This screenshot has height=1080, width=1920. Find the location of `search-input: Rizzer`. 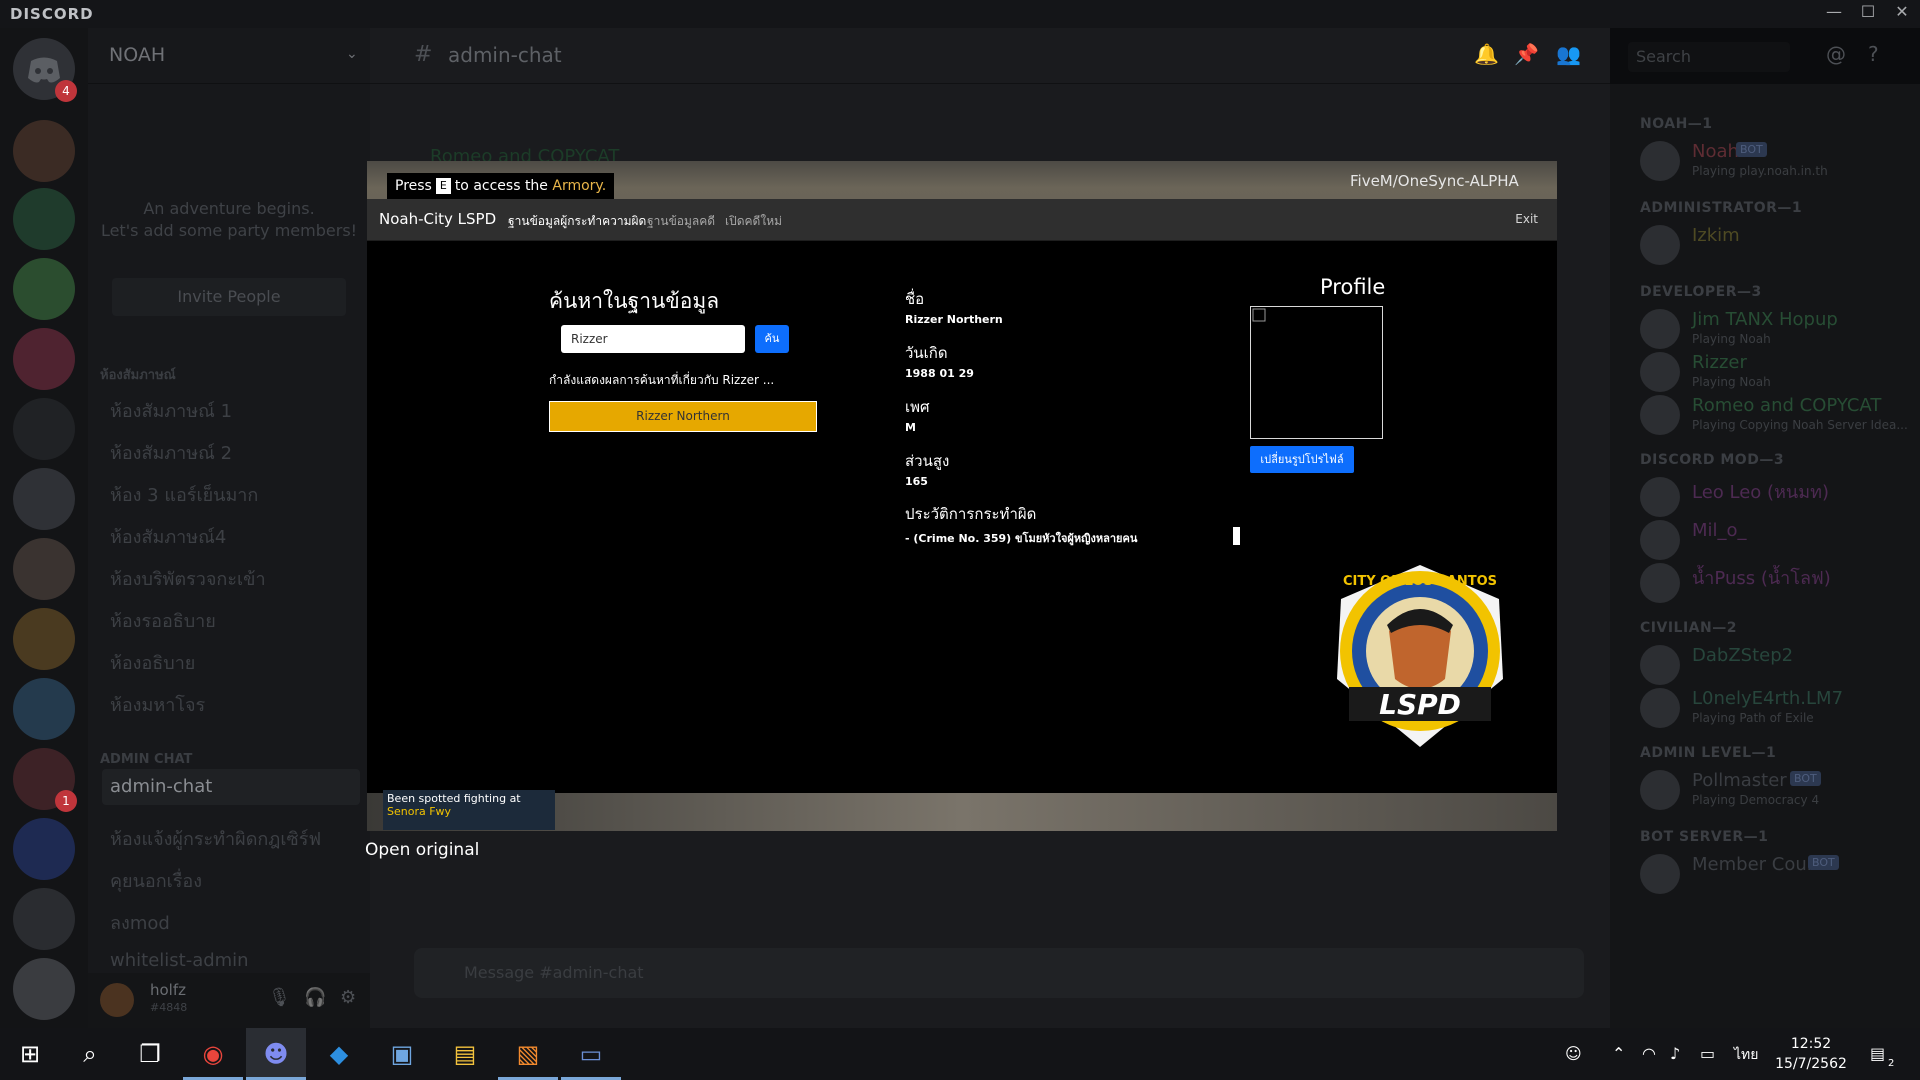

search-input: Rizzer is located at coordinates (653, 339).